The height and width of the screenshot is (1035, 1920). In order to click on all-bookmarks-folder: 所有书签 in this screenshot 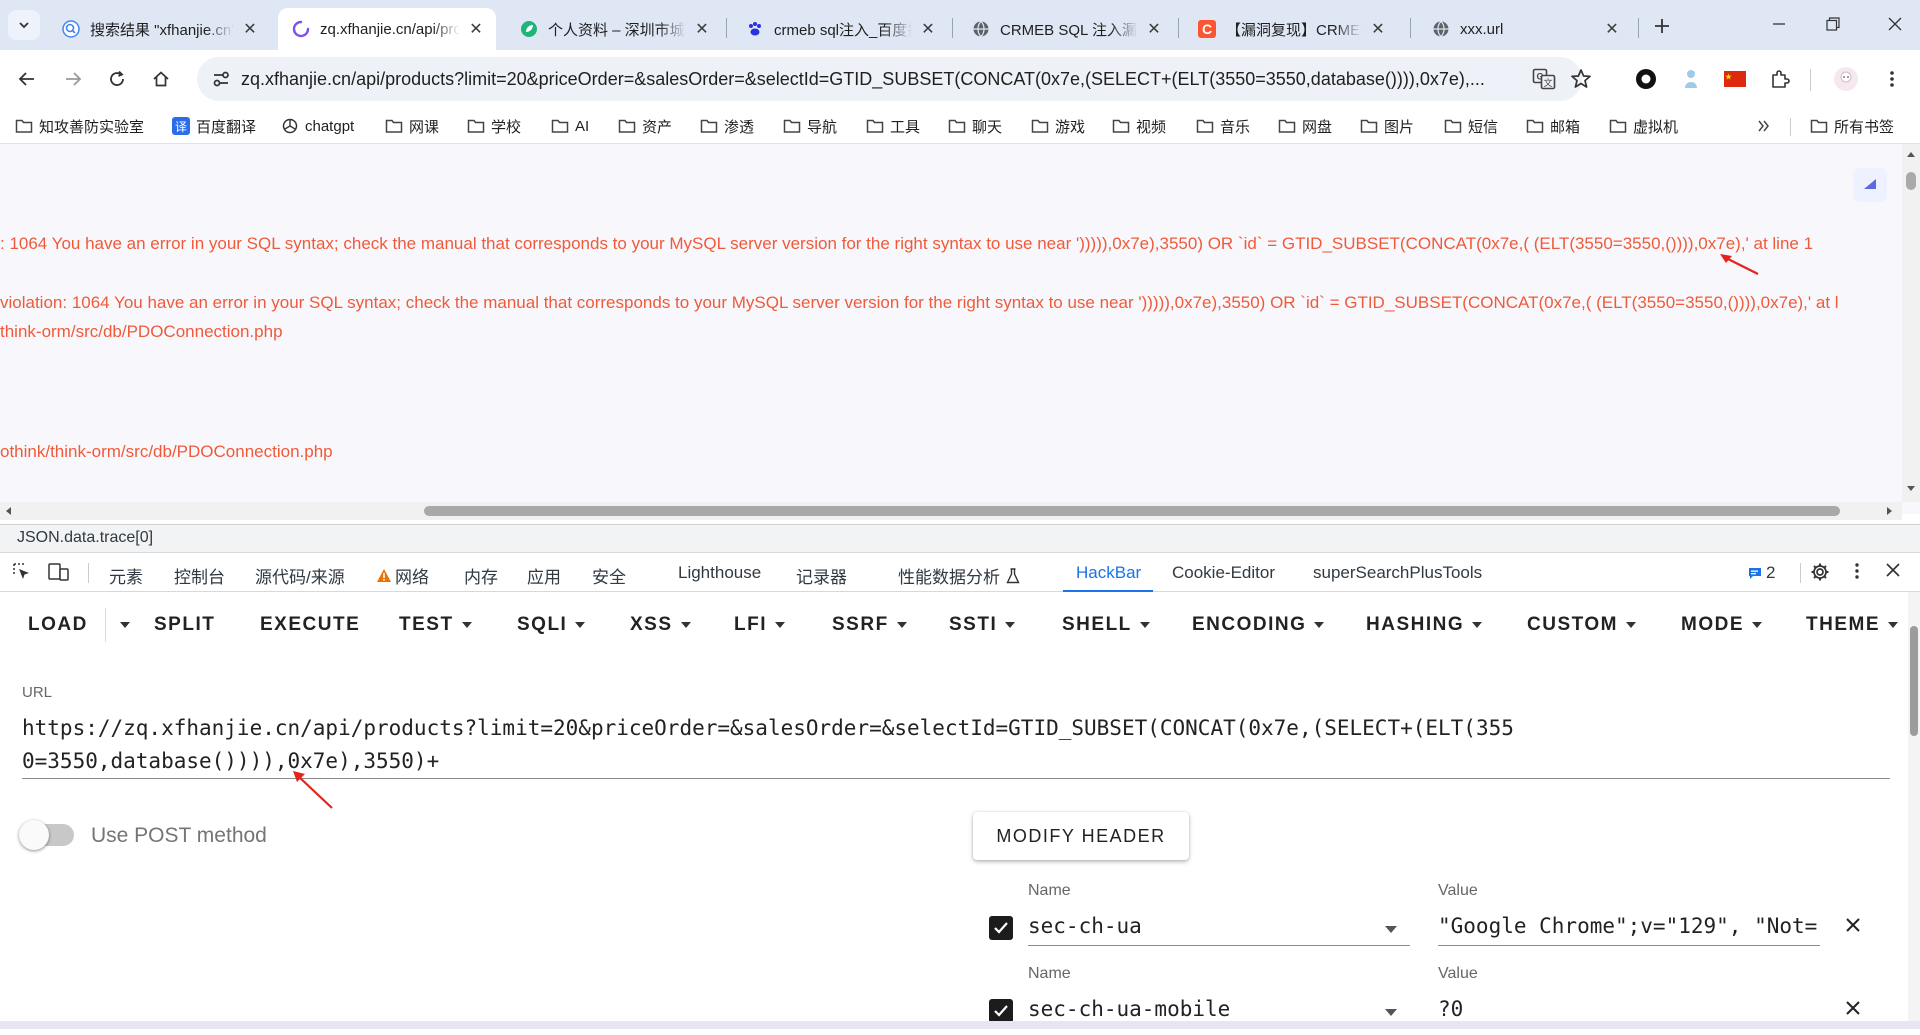, I will do `click(1852, 126)`.